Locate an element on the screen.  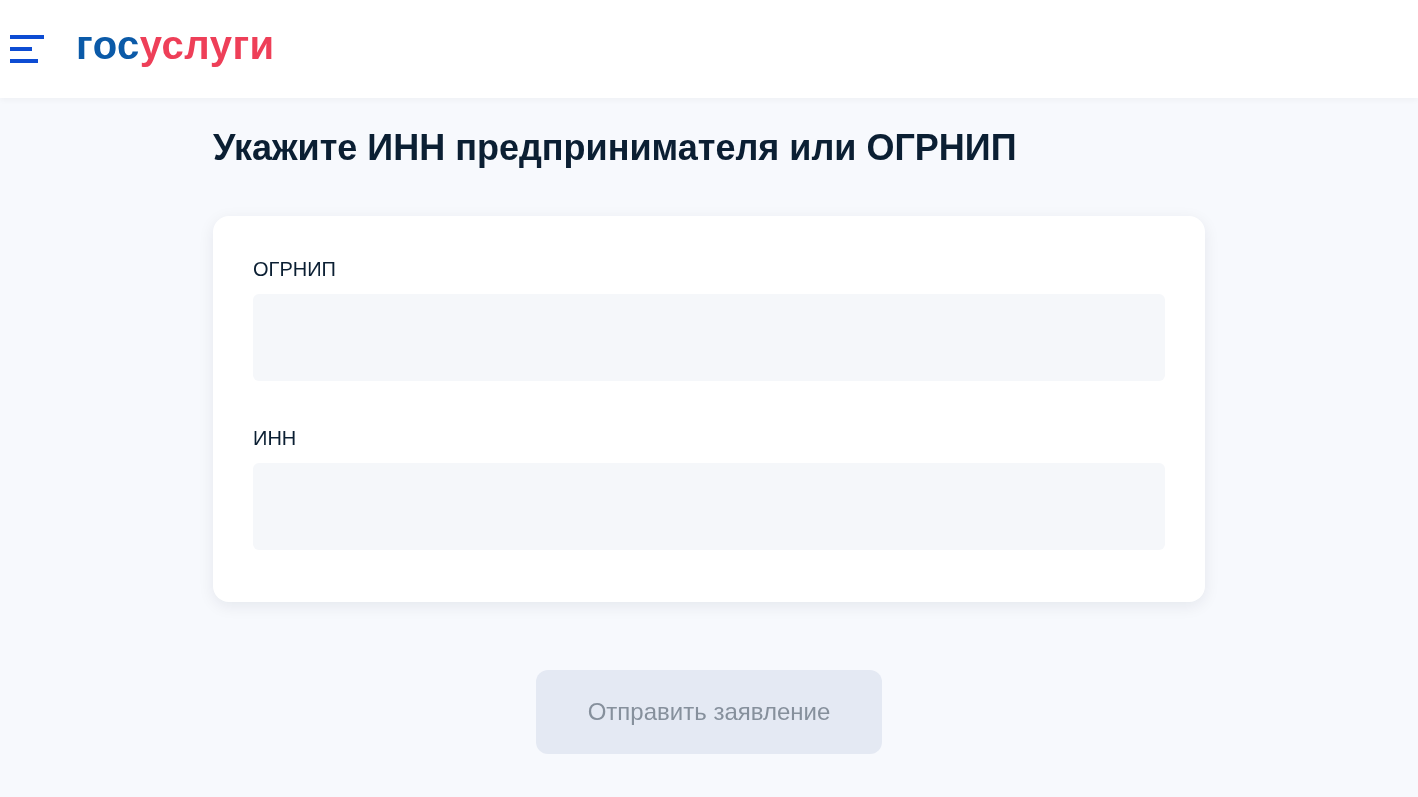
field-label: ОГРНИП is located at coordinates (295, 269).